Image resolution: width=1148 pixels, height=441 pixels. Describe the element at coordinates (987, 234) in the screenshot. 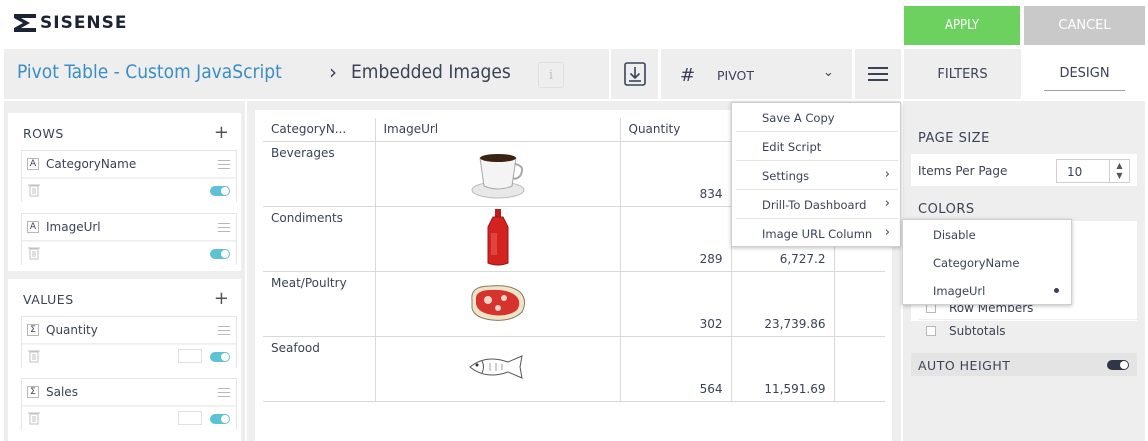

I see `submenu-item-disable: Disable` at that location.